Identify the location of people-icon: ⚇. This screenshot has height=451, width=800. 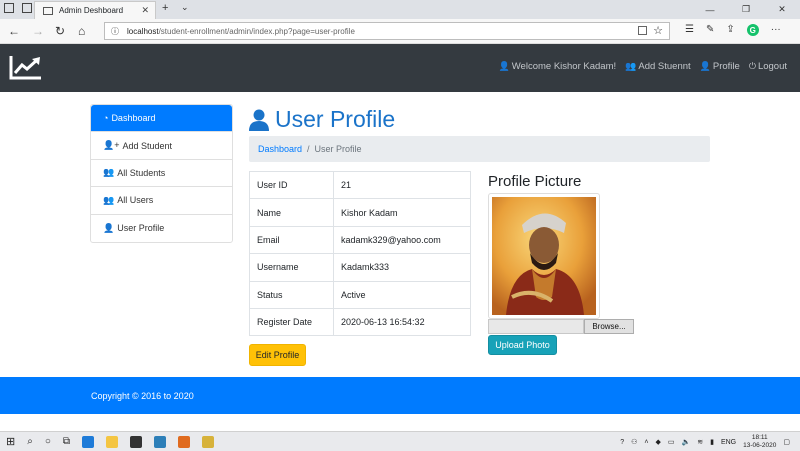
(634, 442).